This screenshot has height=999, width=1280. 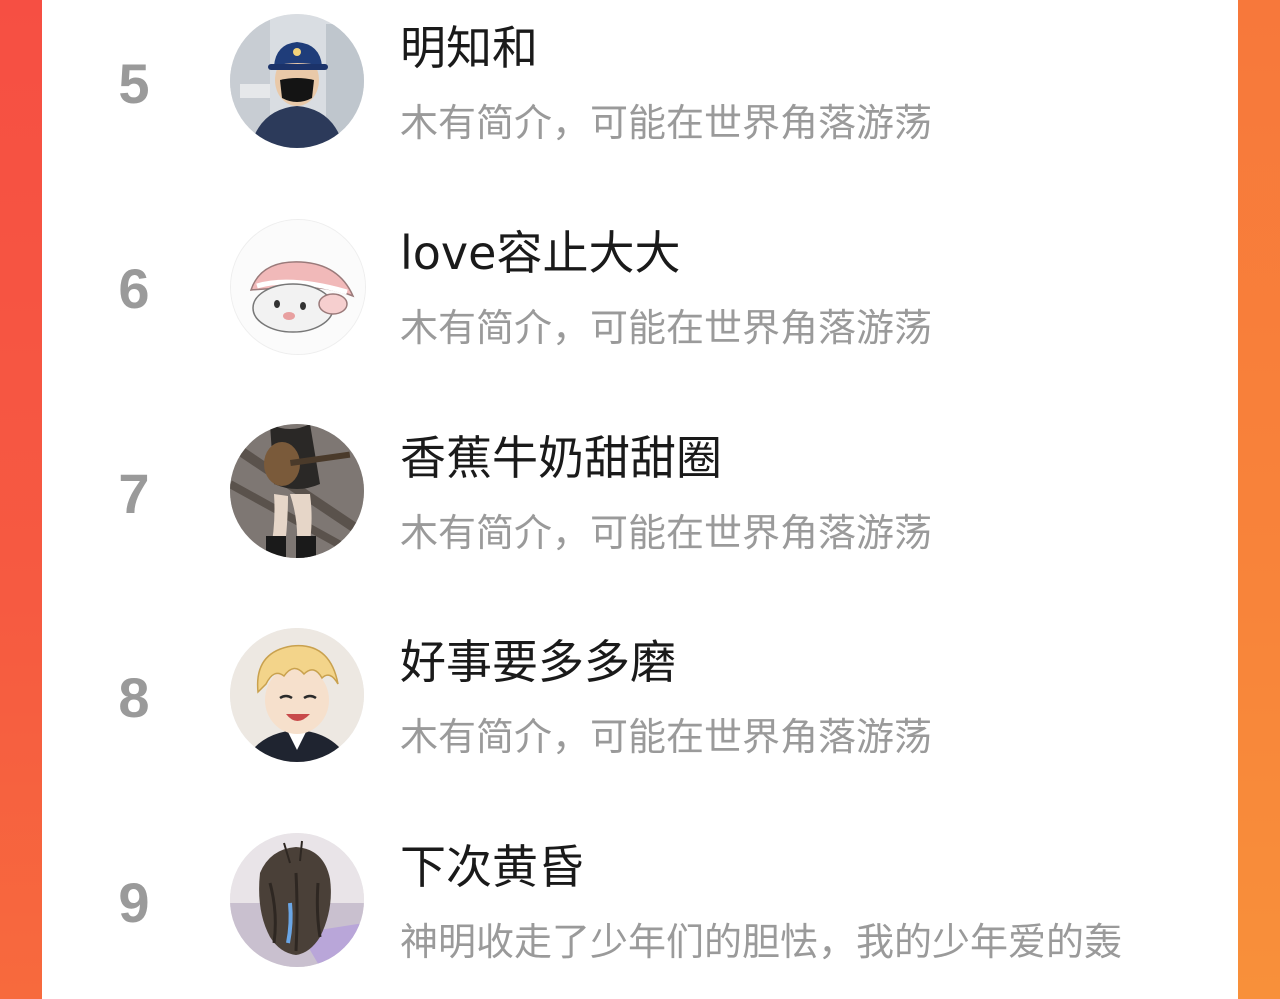 I want to click on person-in-cap-mask-avatar-icon, so click(x=297, y=81).